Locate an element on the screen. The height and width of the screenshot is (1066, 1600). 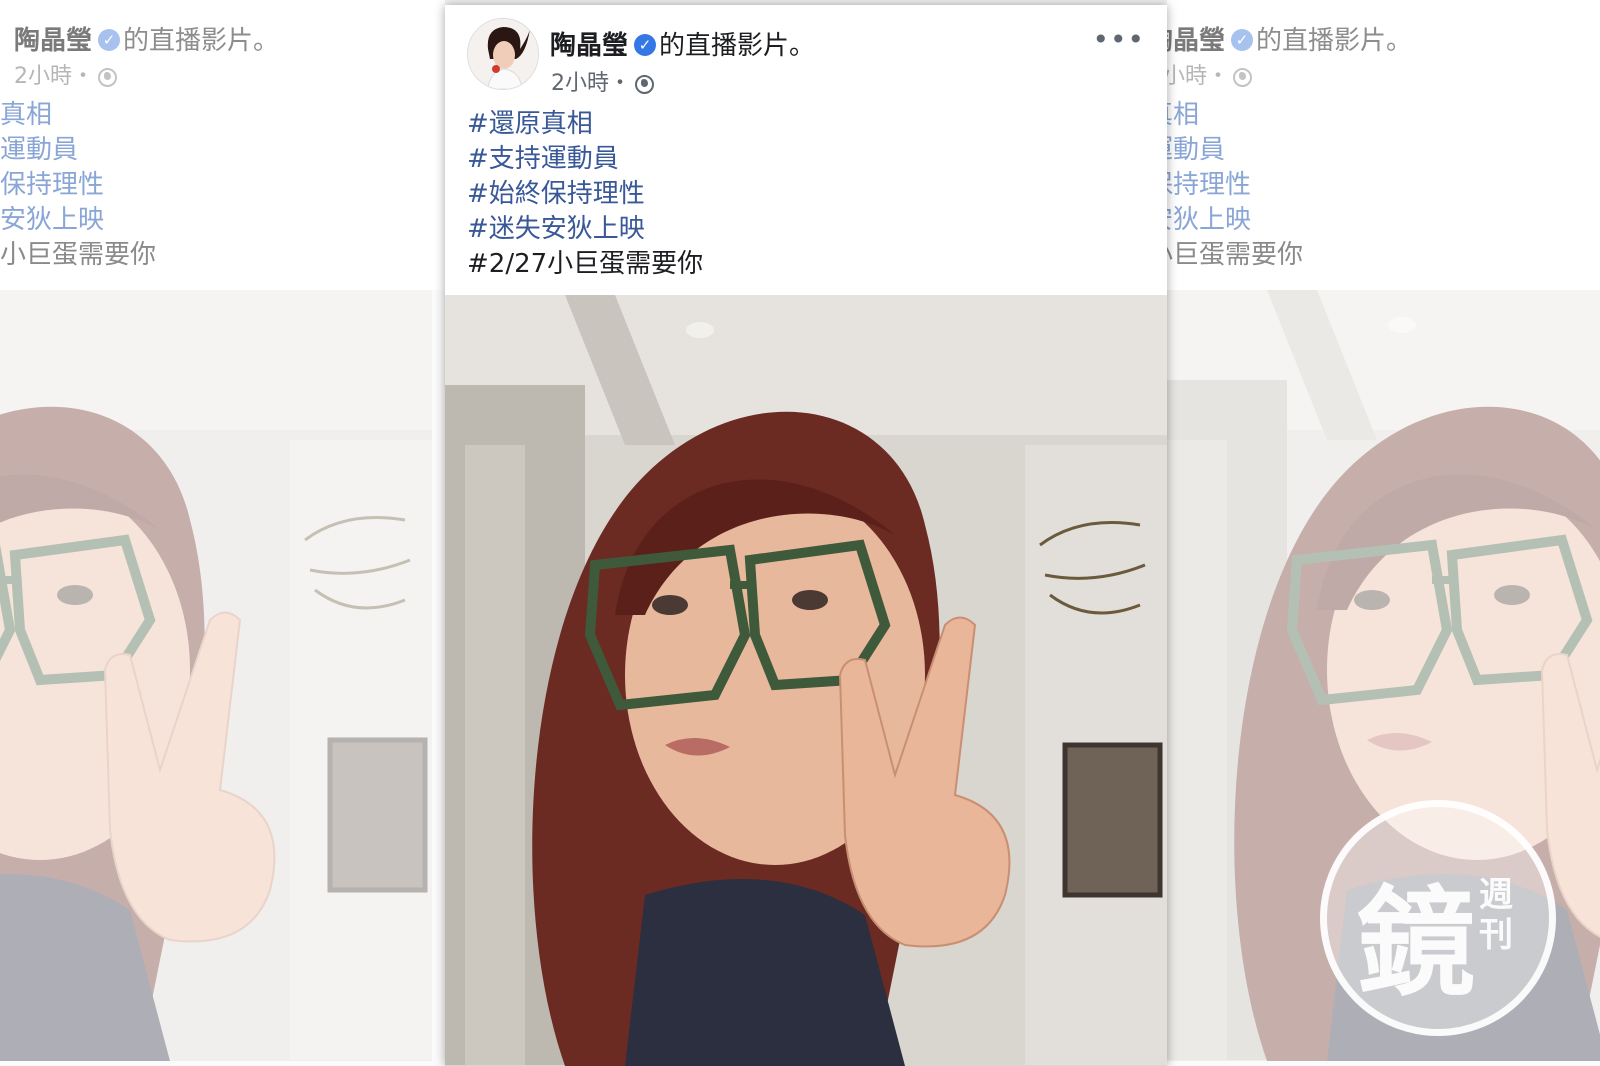
right-copy-last-line: 小巨蛋需要你 is located at coordinates (1235, 255).